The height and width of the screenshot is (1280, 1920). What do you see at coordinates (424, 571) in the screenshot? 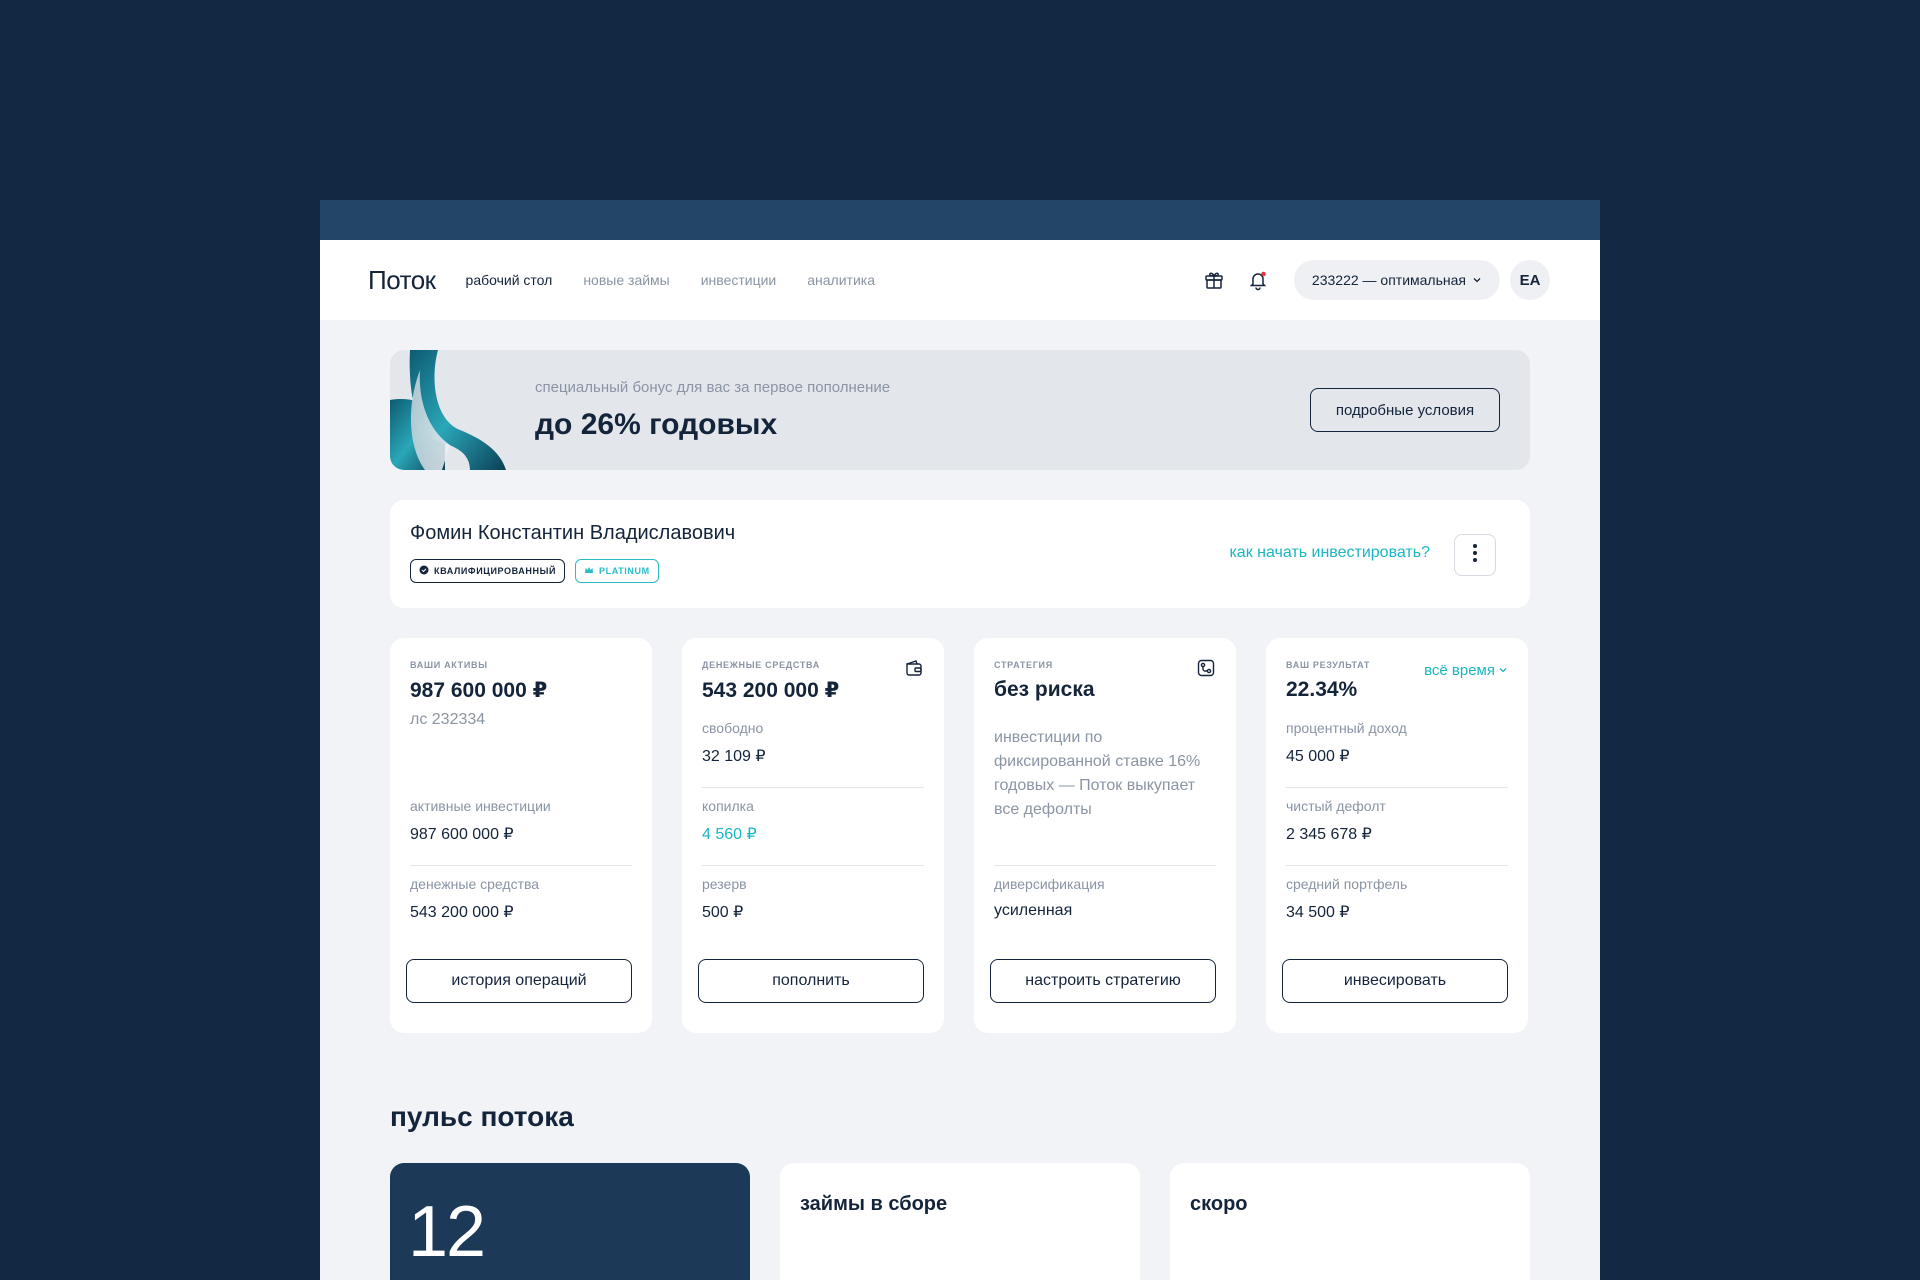
I see `shield-check-icon` at bounding box center [424, 571].